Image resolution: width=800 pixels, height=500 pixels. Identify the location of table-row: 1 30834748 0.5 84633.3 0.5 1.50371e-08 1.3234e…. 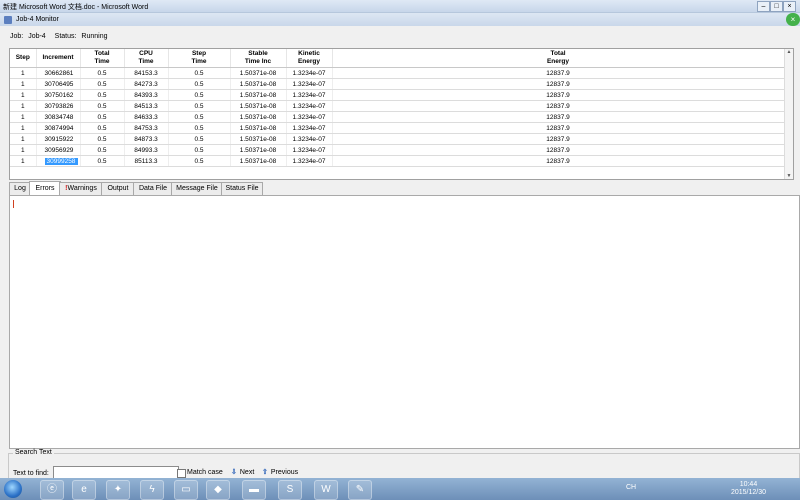
(397, 117).